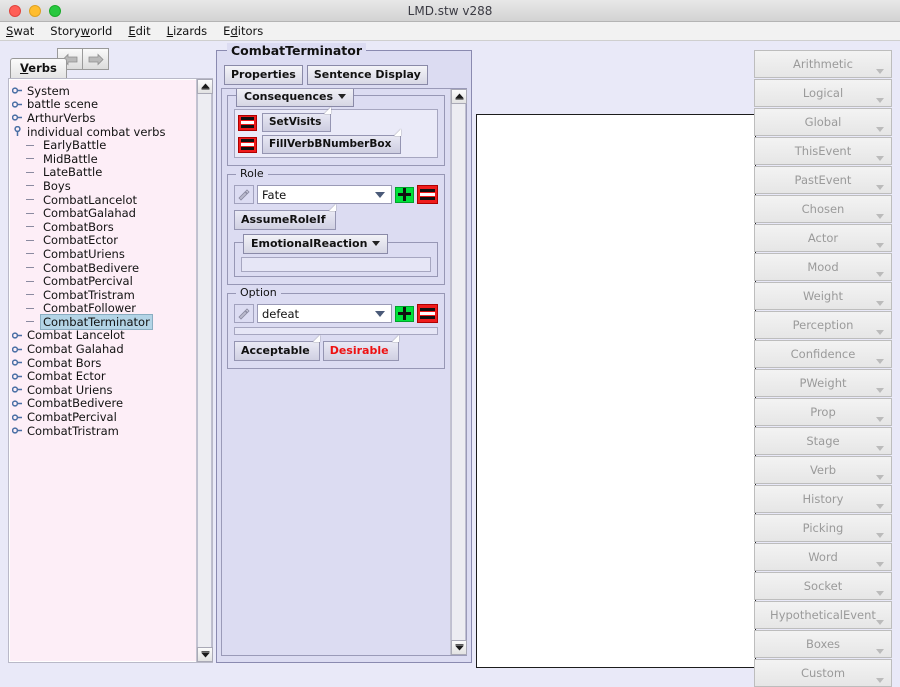  What do you see at coordinates (823, 64) in the screenshot?
I see `palette-button-arithmetic: Arithmetic` at bounding box center [823, 64].